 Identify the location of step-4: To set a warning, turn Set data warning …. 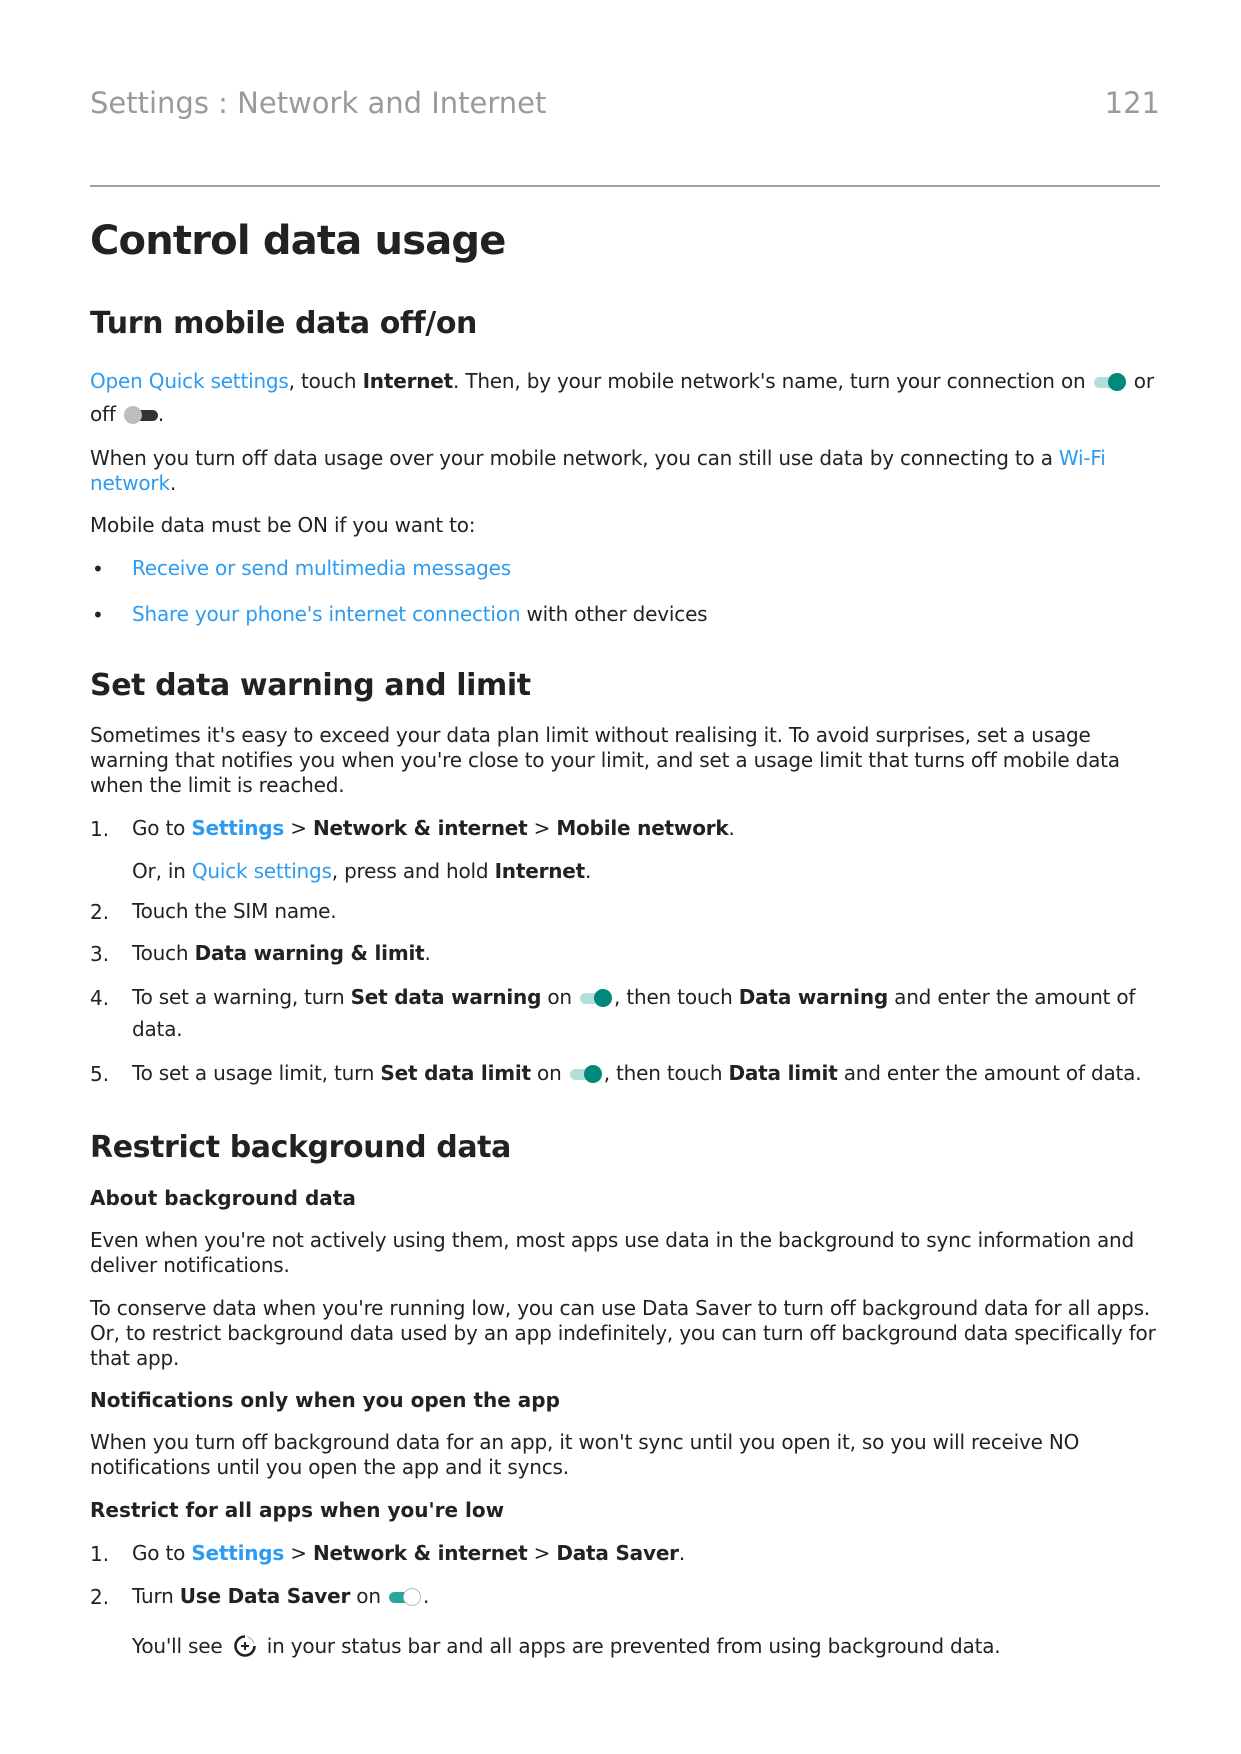
(634, 1013).